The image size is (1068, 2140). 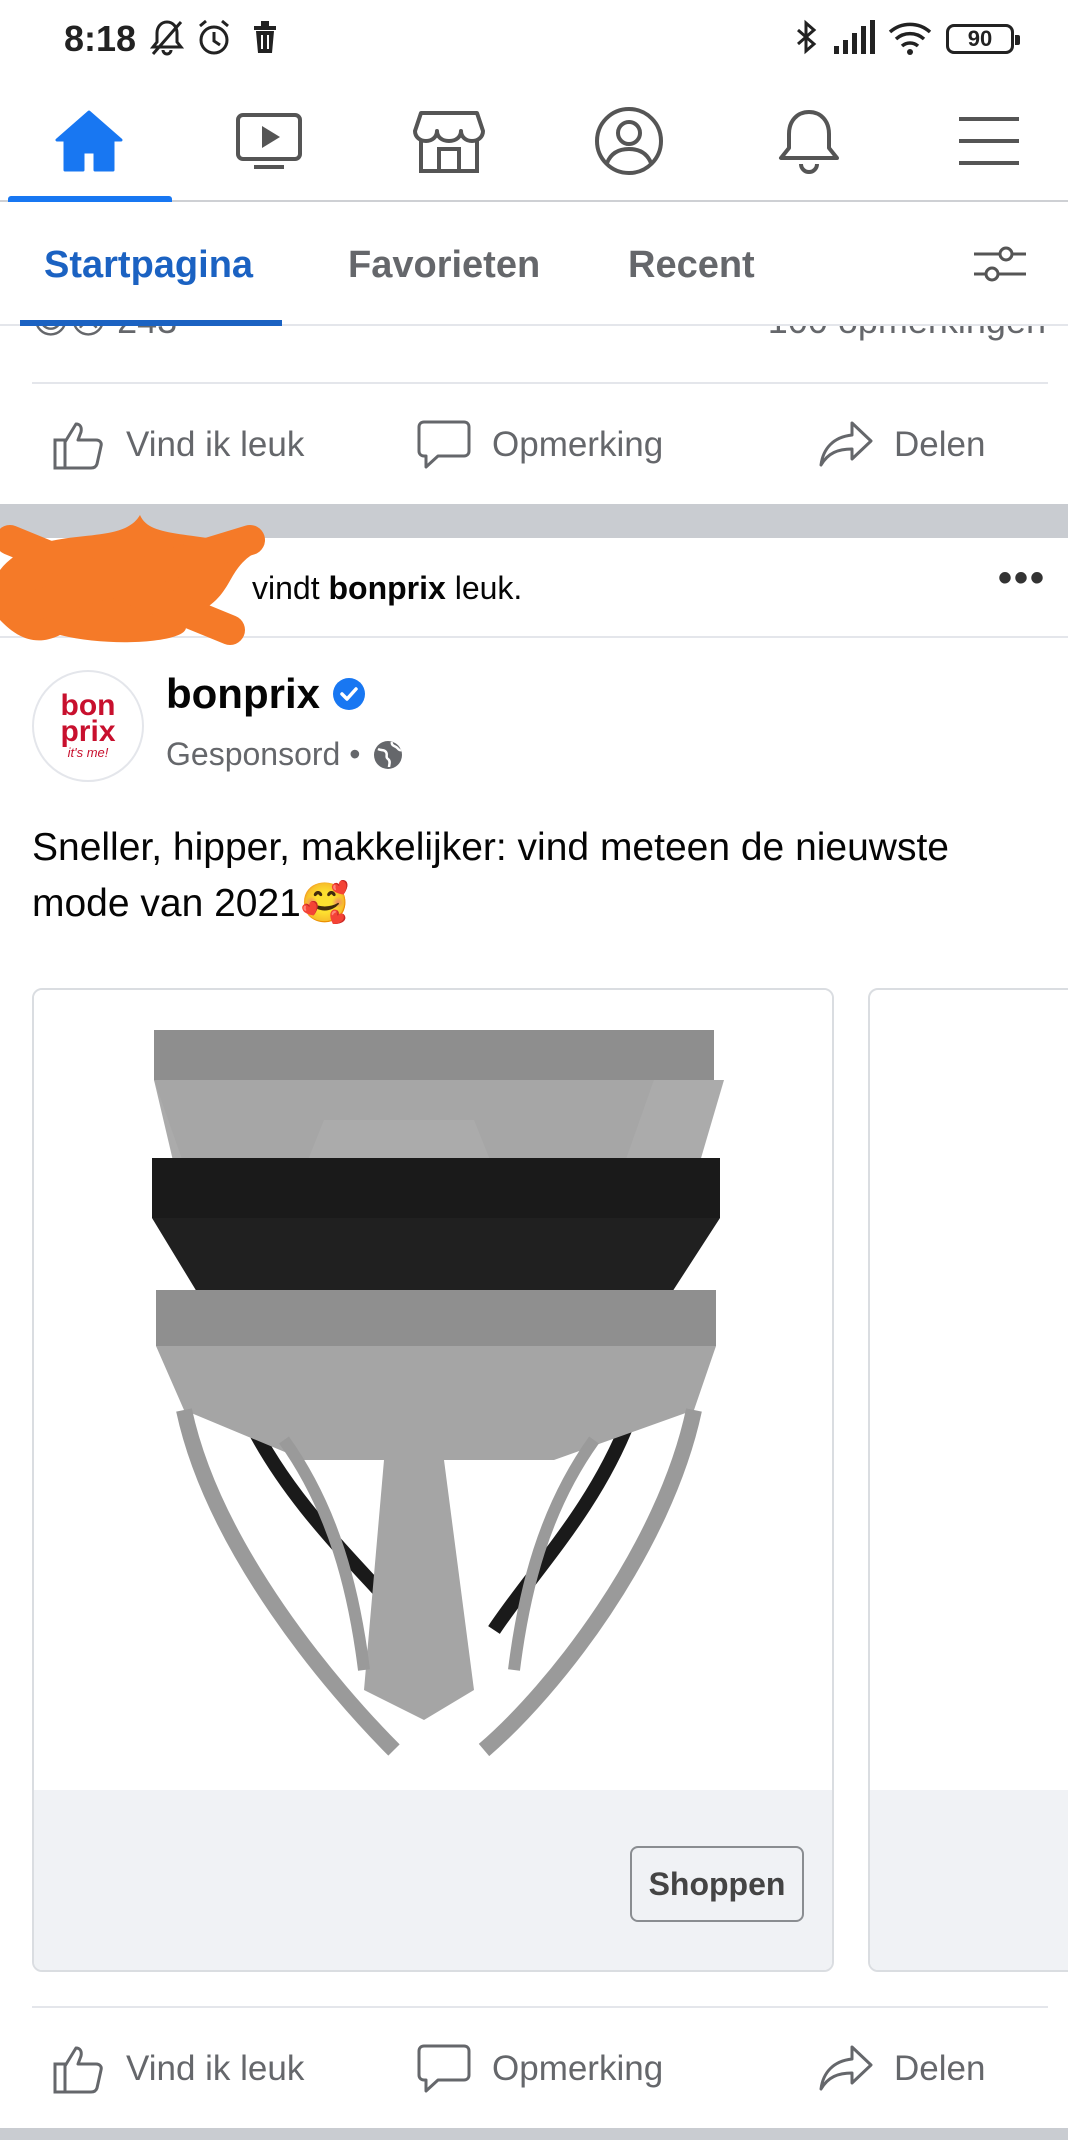 I want to click on tab-startpagina: Startpagina, so click(x=148, y=265).